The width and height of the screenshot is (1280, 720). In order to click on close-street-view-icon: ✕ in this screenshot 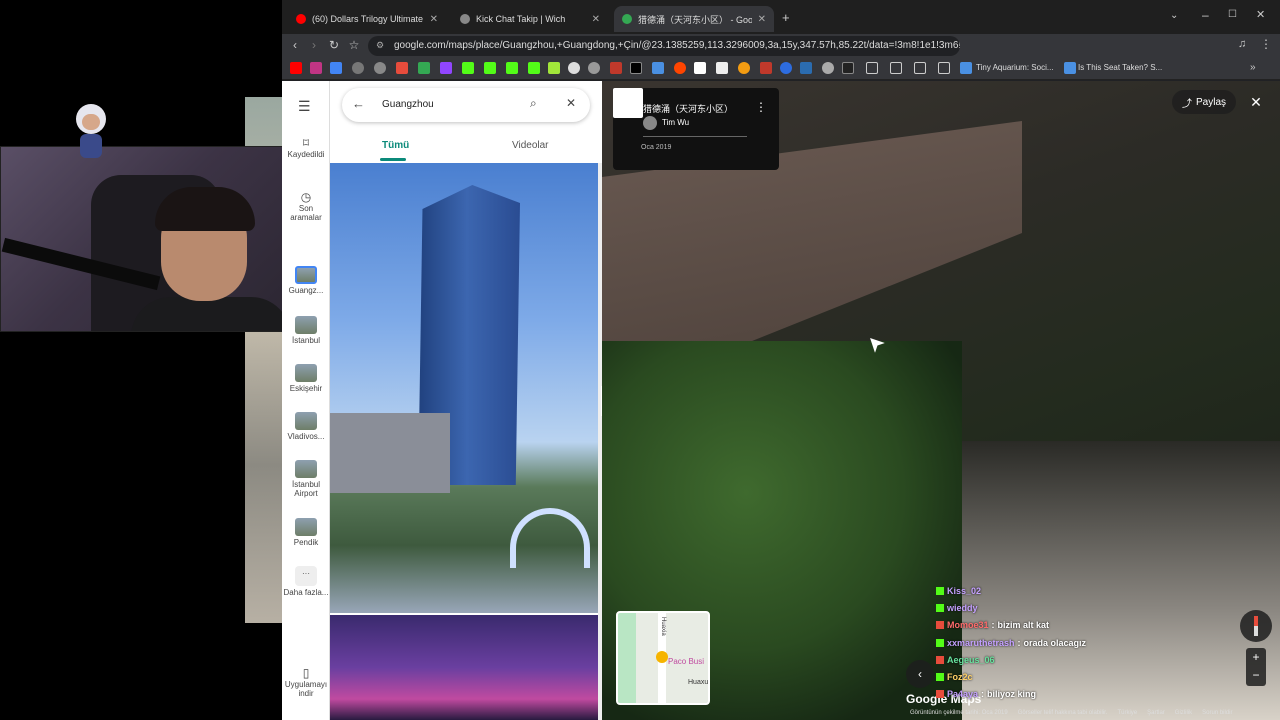, I will do `click(1256, 102)`.